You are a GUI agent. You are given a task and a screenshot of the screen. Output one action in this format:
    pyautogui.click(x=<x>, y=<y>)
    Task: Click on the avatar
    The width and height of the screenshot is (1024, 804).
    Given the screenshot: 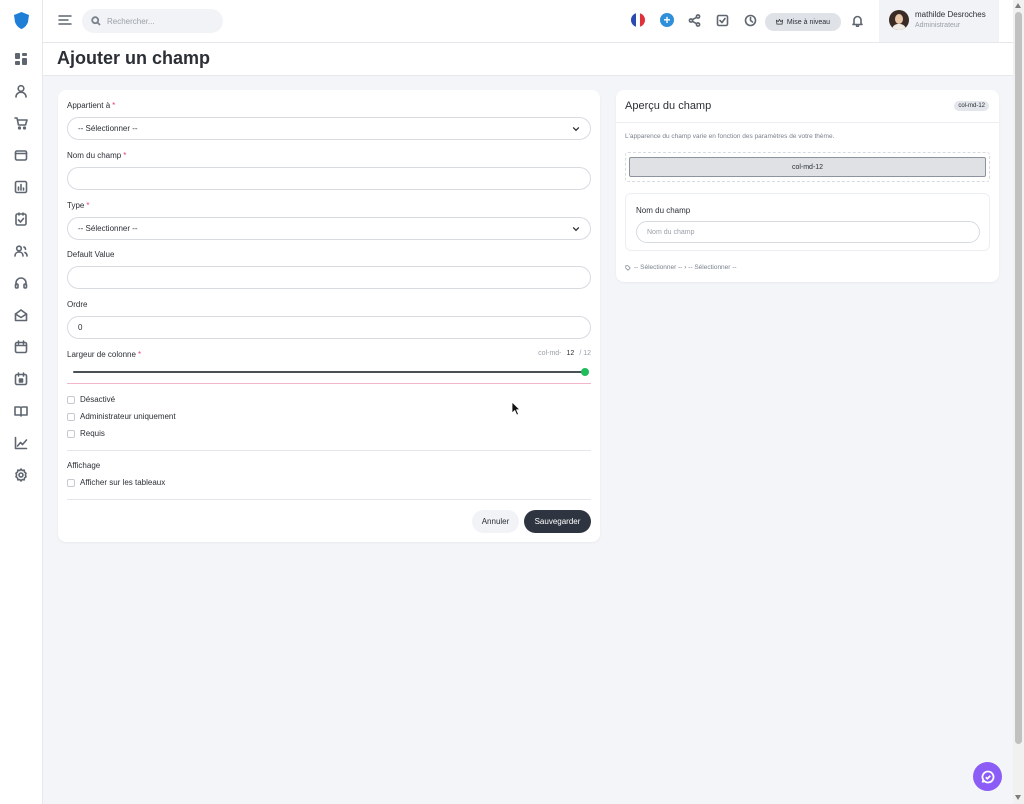 What is the action you would take?
    pyautogui.click(x=899, y=20)
    